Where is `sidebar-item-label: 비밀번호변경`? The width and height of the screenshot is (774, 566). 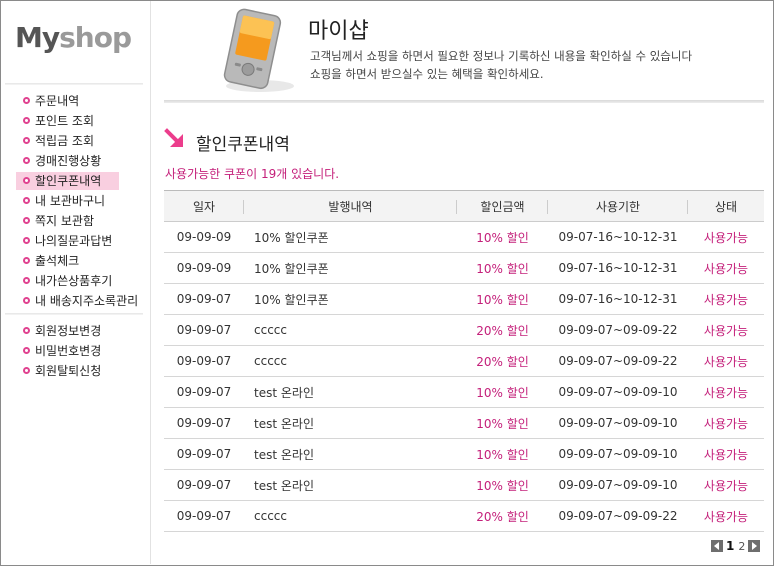 sidebar-item-label: 비밀번호변경 is located at coordinates (68, 351).